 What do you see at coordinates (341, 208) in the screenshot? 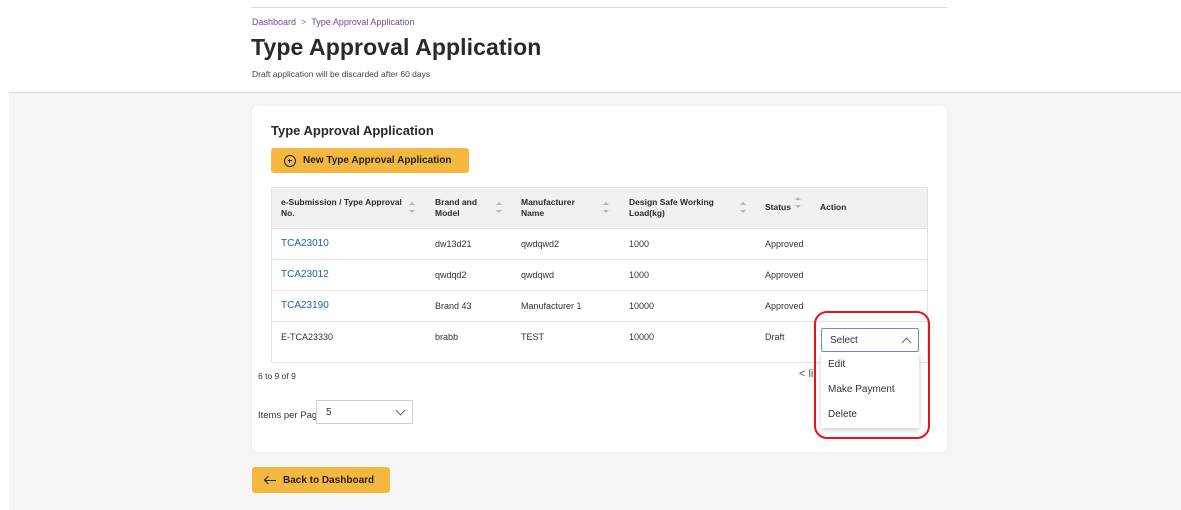
I see `header-submission-no: e-Submission / Type Approval No.` at bounding box center [341, 208].